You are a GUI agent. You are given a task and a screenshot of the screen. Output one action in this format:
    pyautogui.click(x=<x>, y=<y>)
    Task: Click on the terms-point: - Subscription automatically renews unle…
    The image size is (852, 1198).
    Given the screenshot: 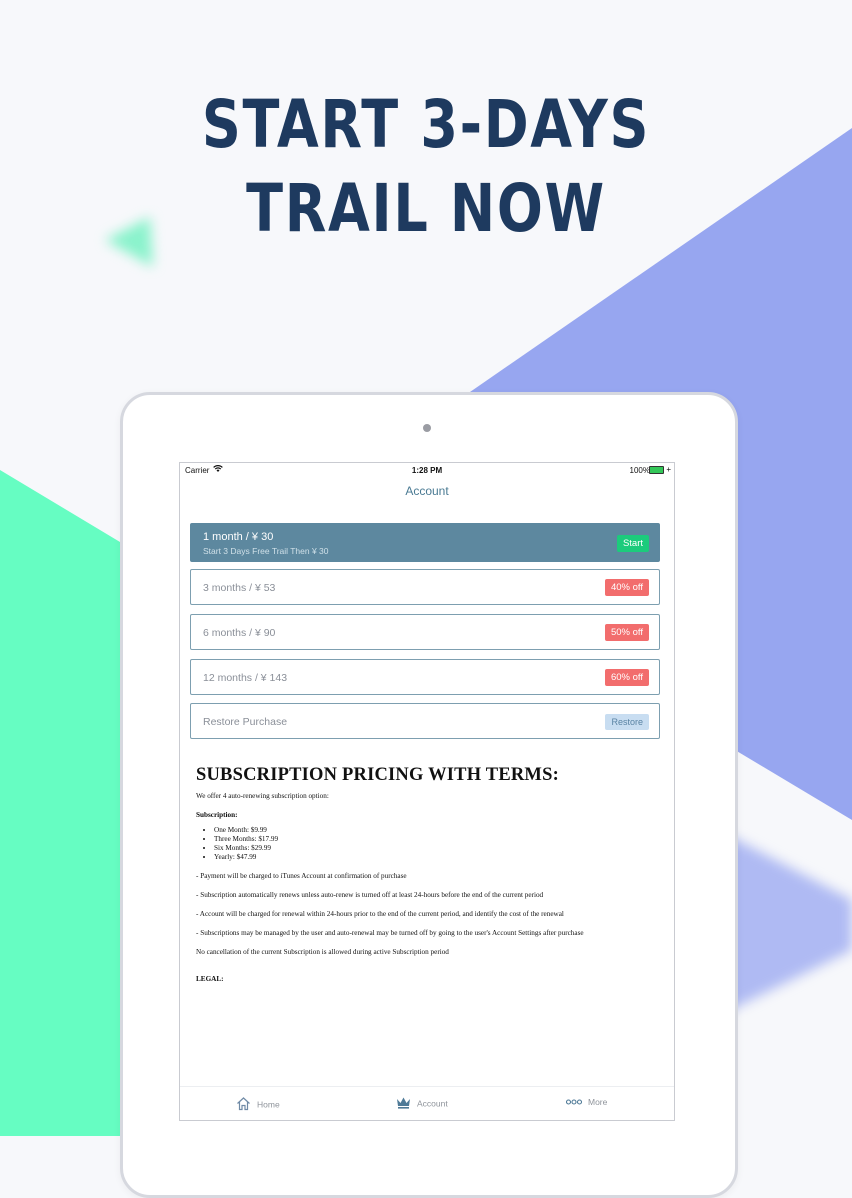 What is the action you would take?
    pyautogui.click(x=370, y=895)
    